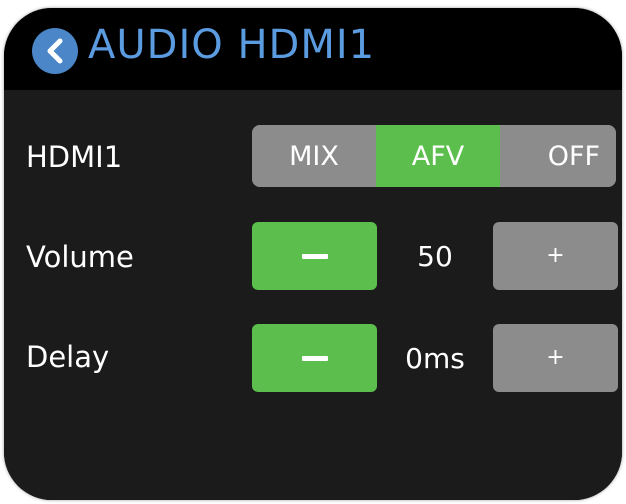  Describe the element at coordinates (435, 256) in the screenshot. I see `volume-value: 50` at that location.